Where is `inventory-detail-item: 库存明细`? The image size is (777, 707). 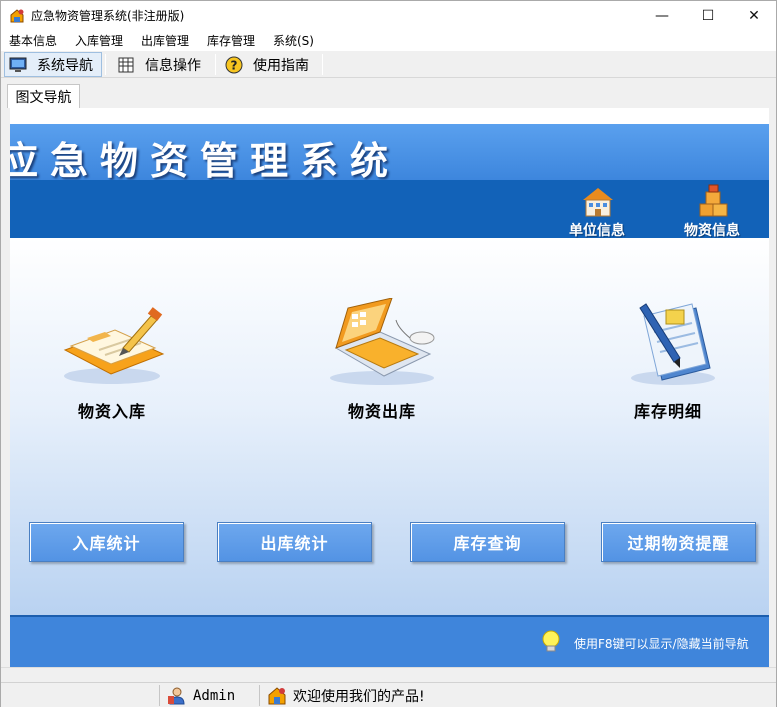 inventory-detail-item: 库存明细 is located at coordinates (668, 359).